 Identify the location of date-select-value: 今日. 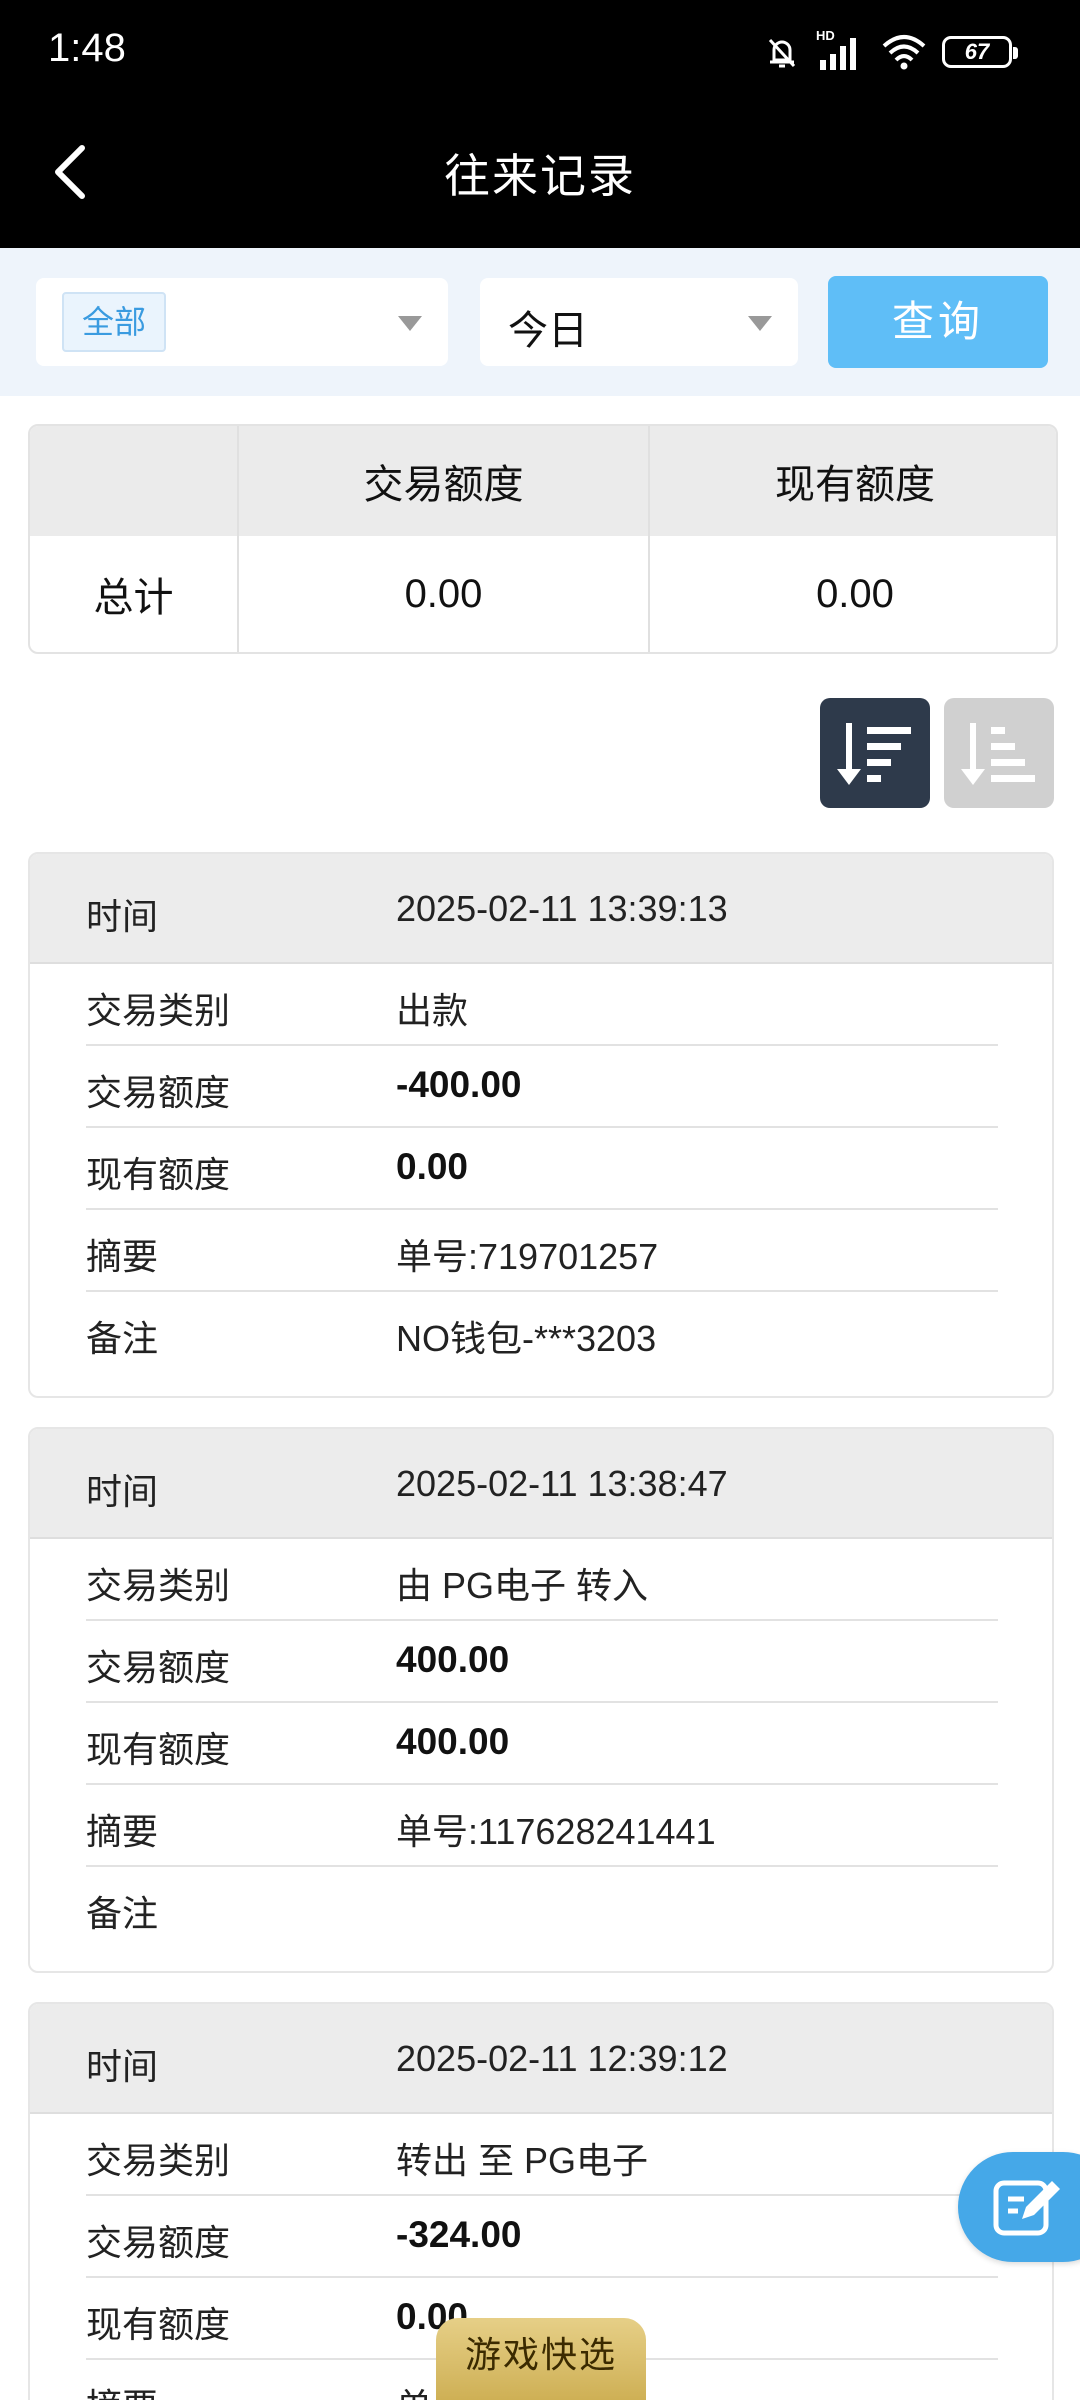
(548, 331).